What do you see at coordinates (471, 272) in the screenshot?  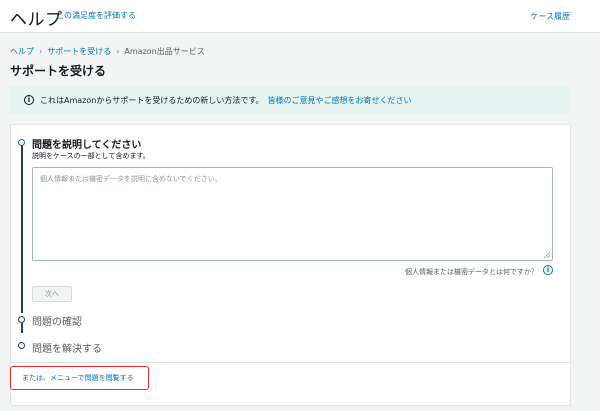 I see `sensitive-data-question: 個人情報または機密データとは何ですか？` at bounding box center [471, 272].